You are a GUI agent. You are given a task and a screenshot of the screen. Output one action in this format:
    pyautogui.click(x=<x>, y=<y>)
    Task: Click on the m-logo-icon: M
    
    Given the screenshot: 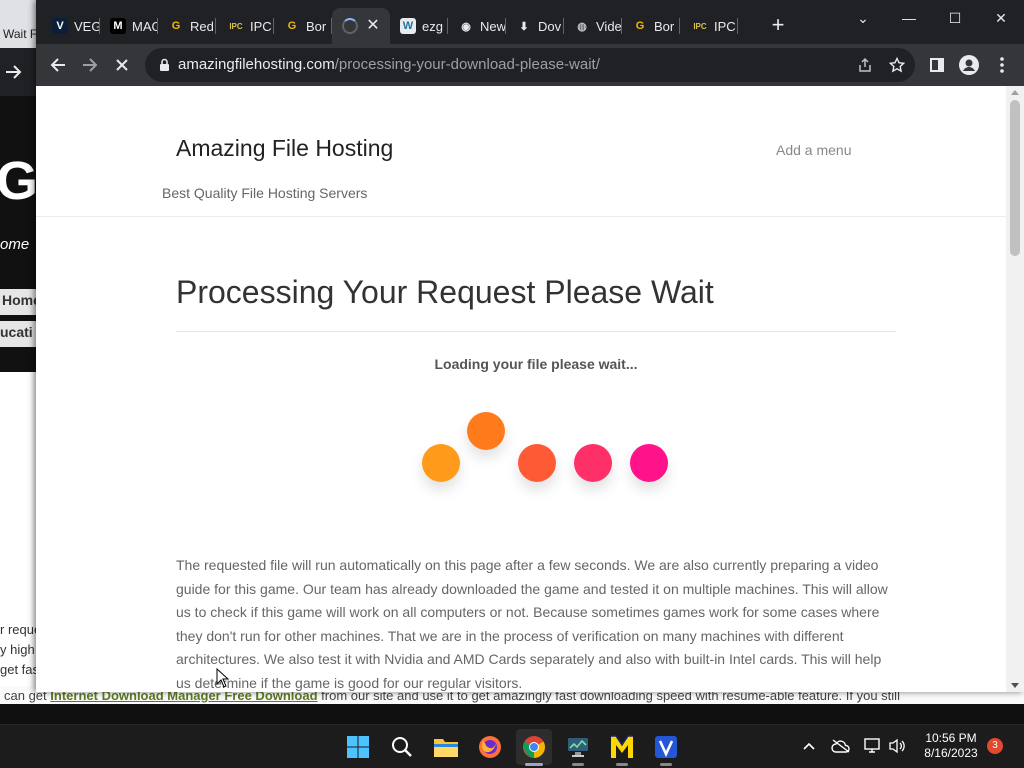 What is the action you would take?
    pyautogui.click(x=118, y=26)
    